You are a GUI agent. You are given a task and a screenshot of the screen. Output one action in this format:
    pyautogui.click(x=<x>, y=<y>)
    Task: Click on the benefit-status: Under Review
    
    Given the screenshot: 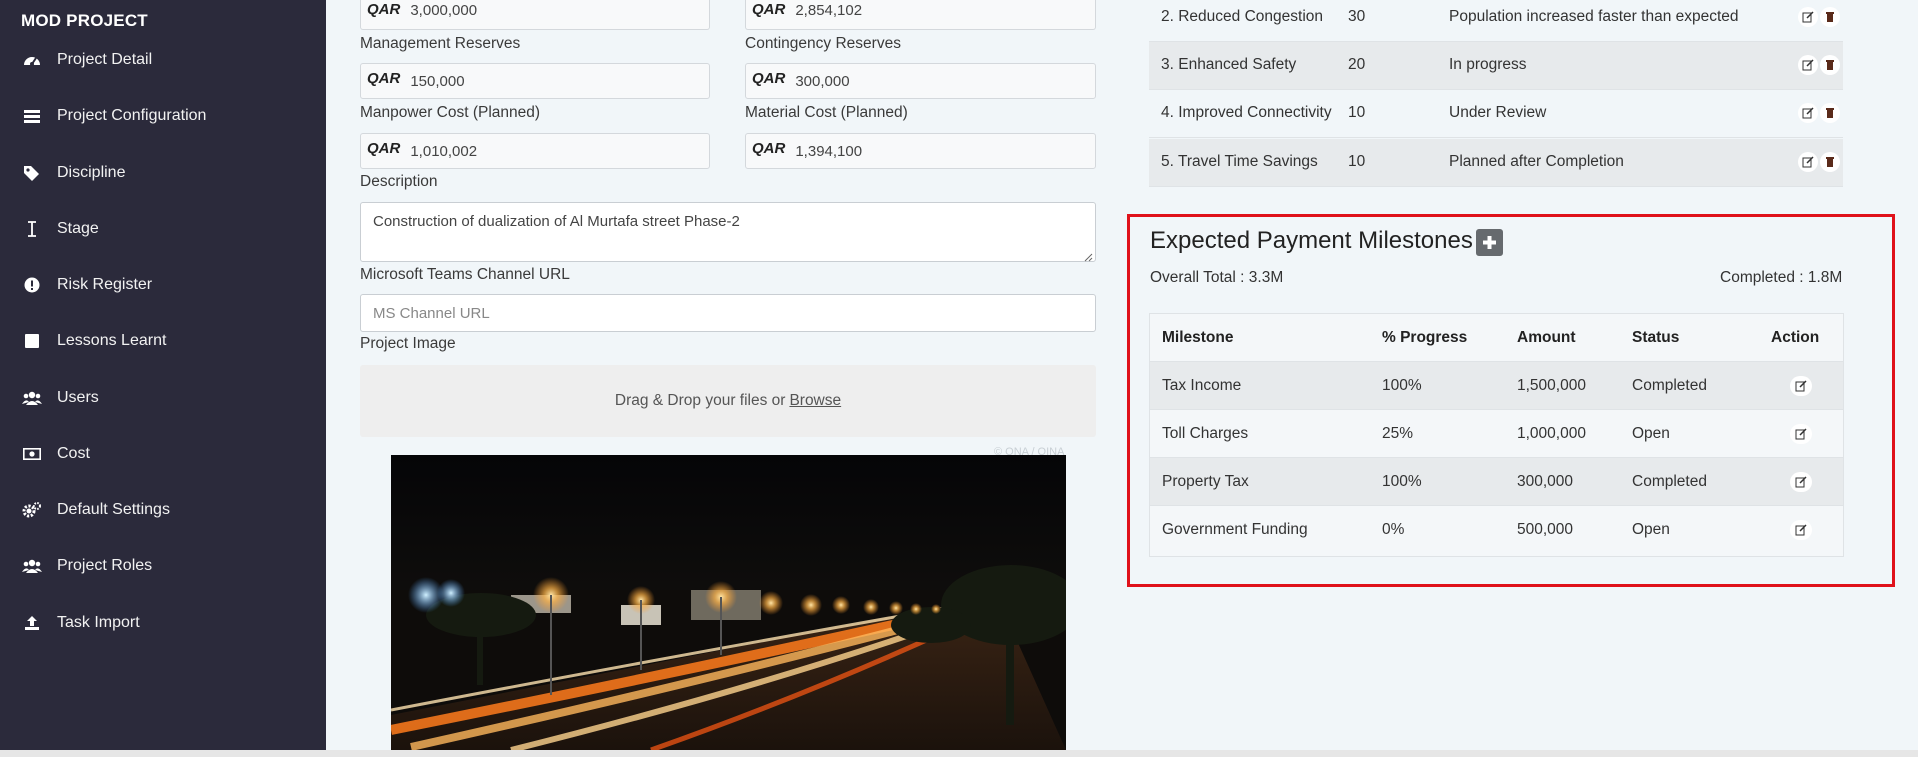 What is the action you would take?
    pyautogui.click(x=1498, y=112)
    